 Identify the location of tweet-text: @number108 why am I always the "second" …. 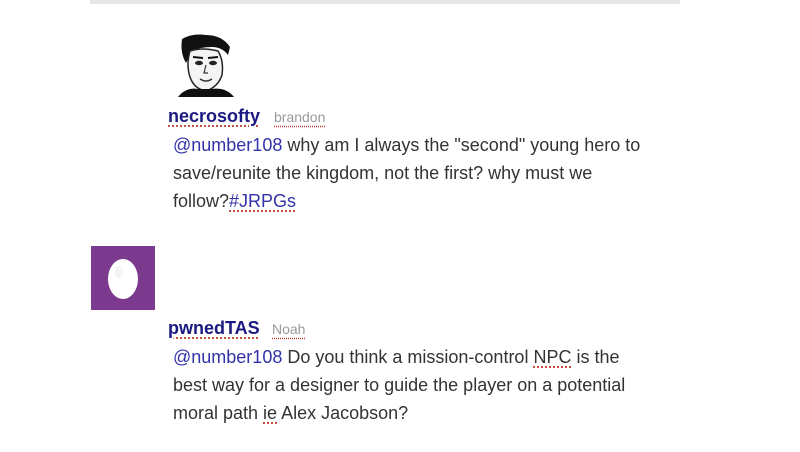
(443, 173).